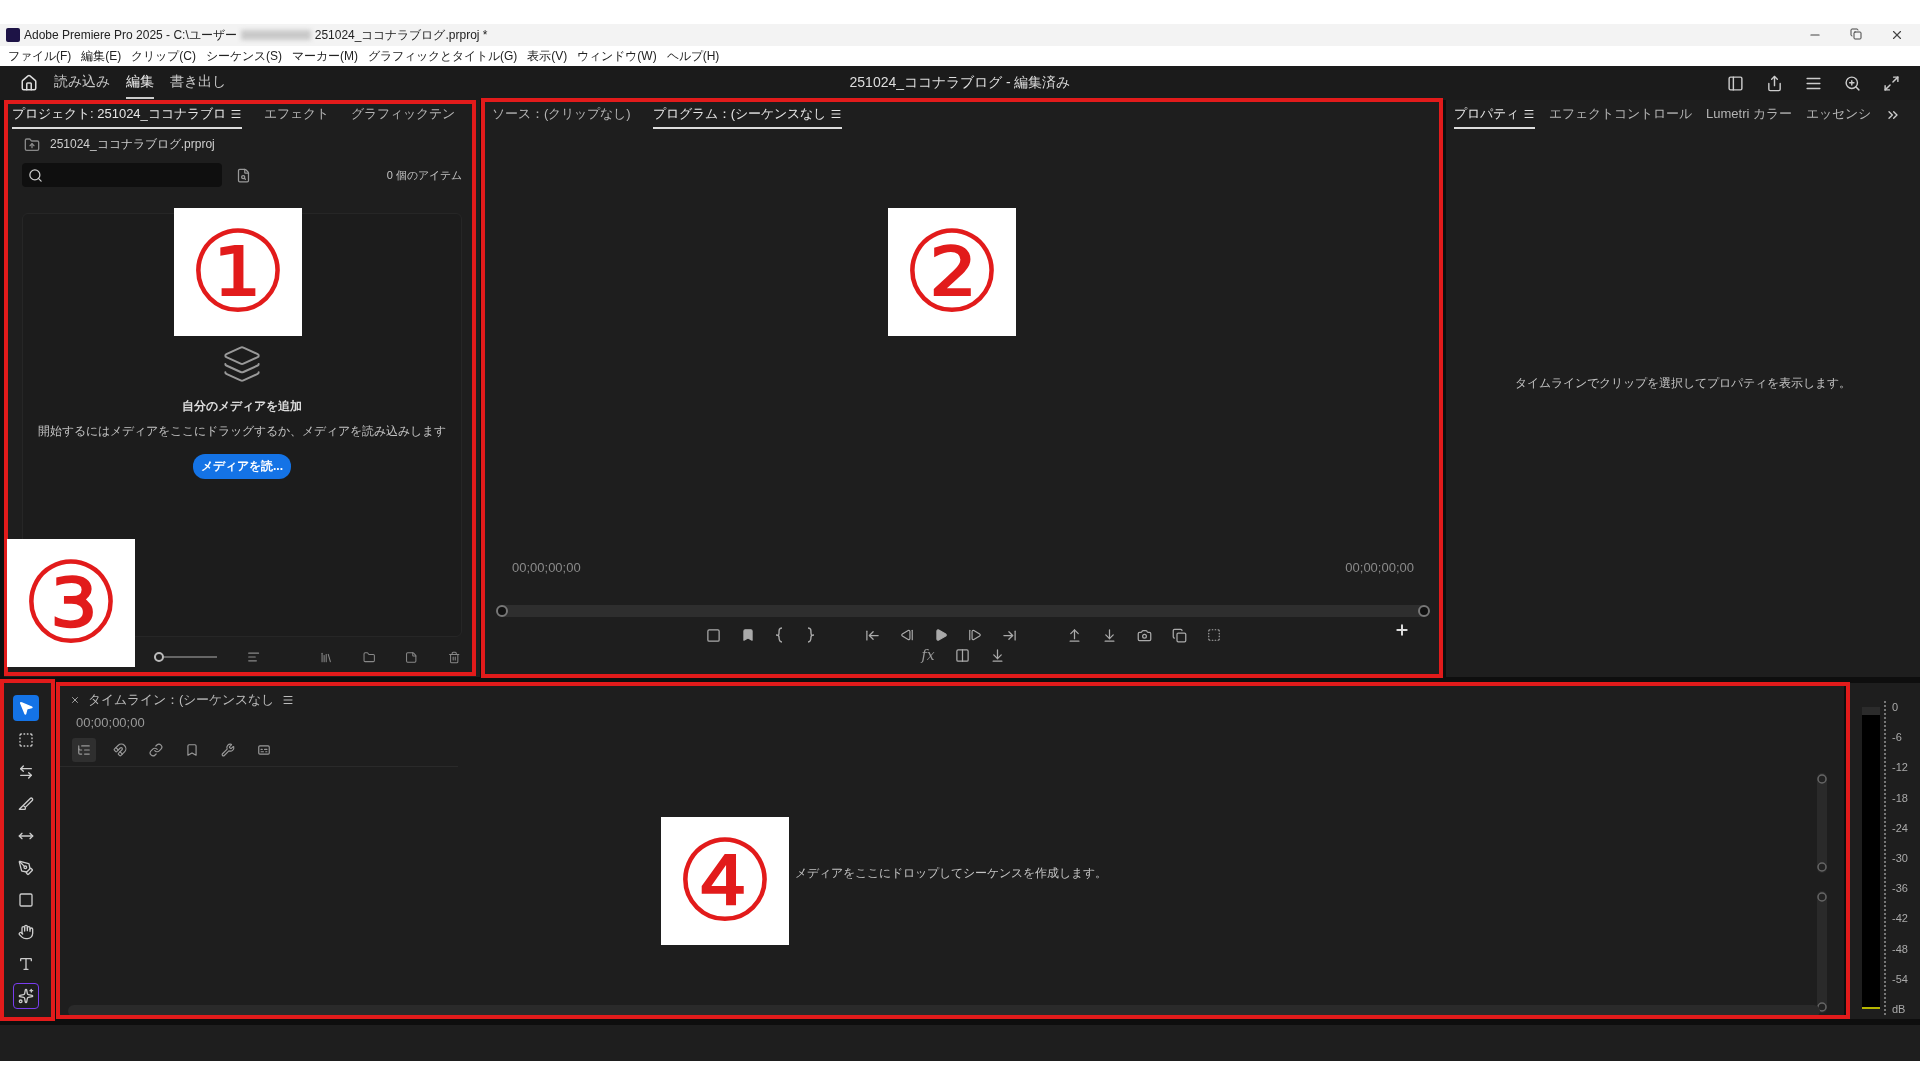 This screenshot has height=1080, width=1920. Describe the element at coordinates (960, 83) in the screenshot. I see `project-title: 251024_ココナラブログ - 編集済み` at that location.